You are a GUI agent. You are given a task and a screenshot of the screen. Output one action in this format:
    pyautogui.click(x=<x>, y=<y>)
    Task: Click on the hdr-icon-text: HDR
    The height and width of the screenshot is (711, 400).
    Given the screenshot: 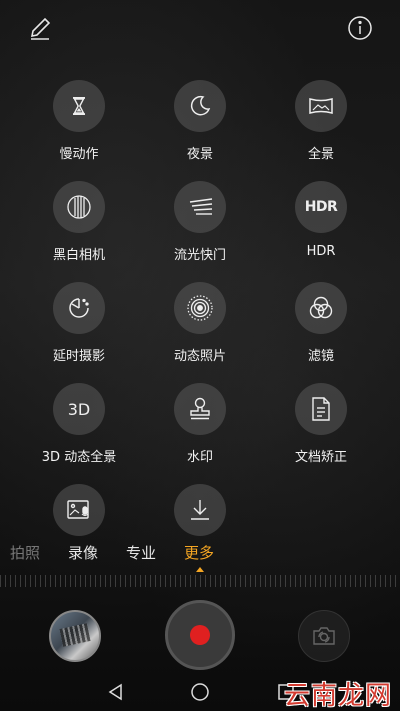 What is the action you would take?
    pyautogui.click(x=321, y=207)
    